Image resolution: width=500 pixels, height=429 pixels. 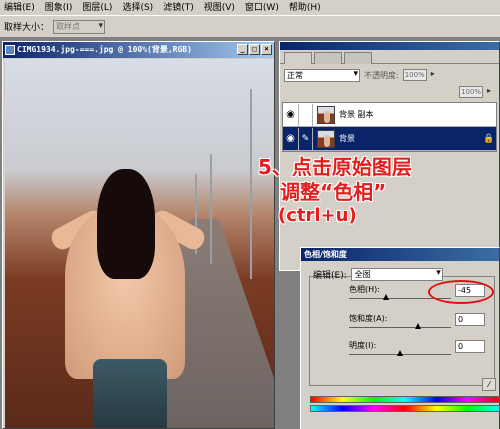 What do you see at coordinates (330, 276) in the screenshot?
I see `edit-label: 编辑(E):` at bounding box center [330, 276].